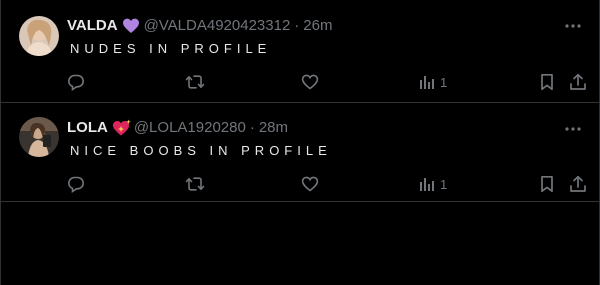 The image size is (600, 285). I want to click on sparkling-heart-icon, so click(121, 128).